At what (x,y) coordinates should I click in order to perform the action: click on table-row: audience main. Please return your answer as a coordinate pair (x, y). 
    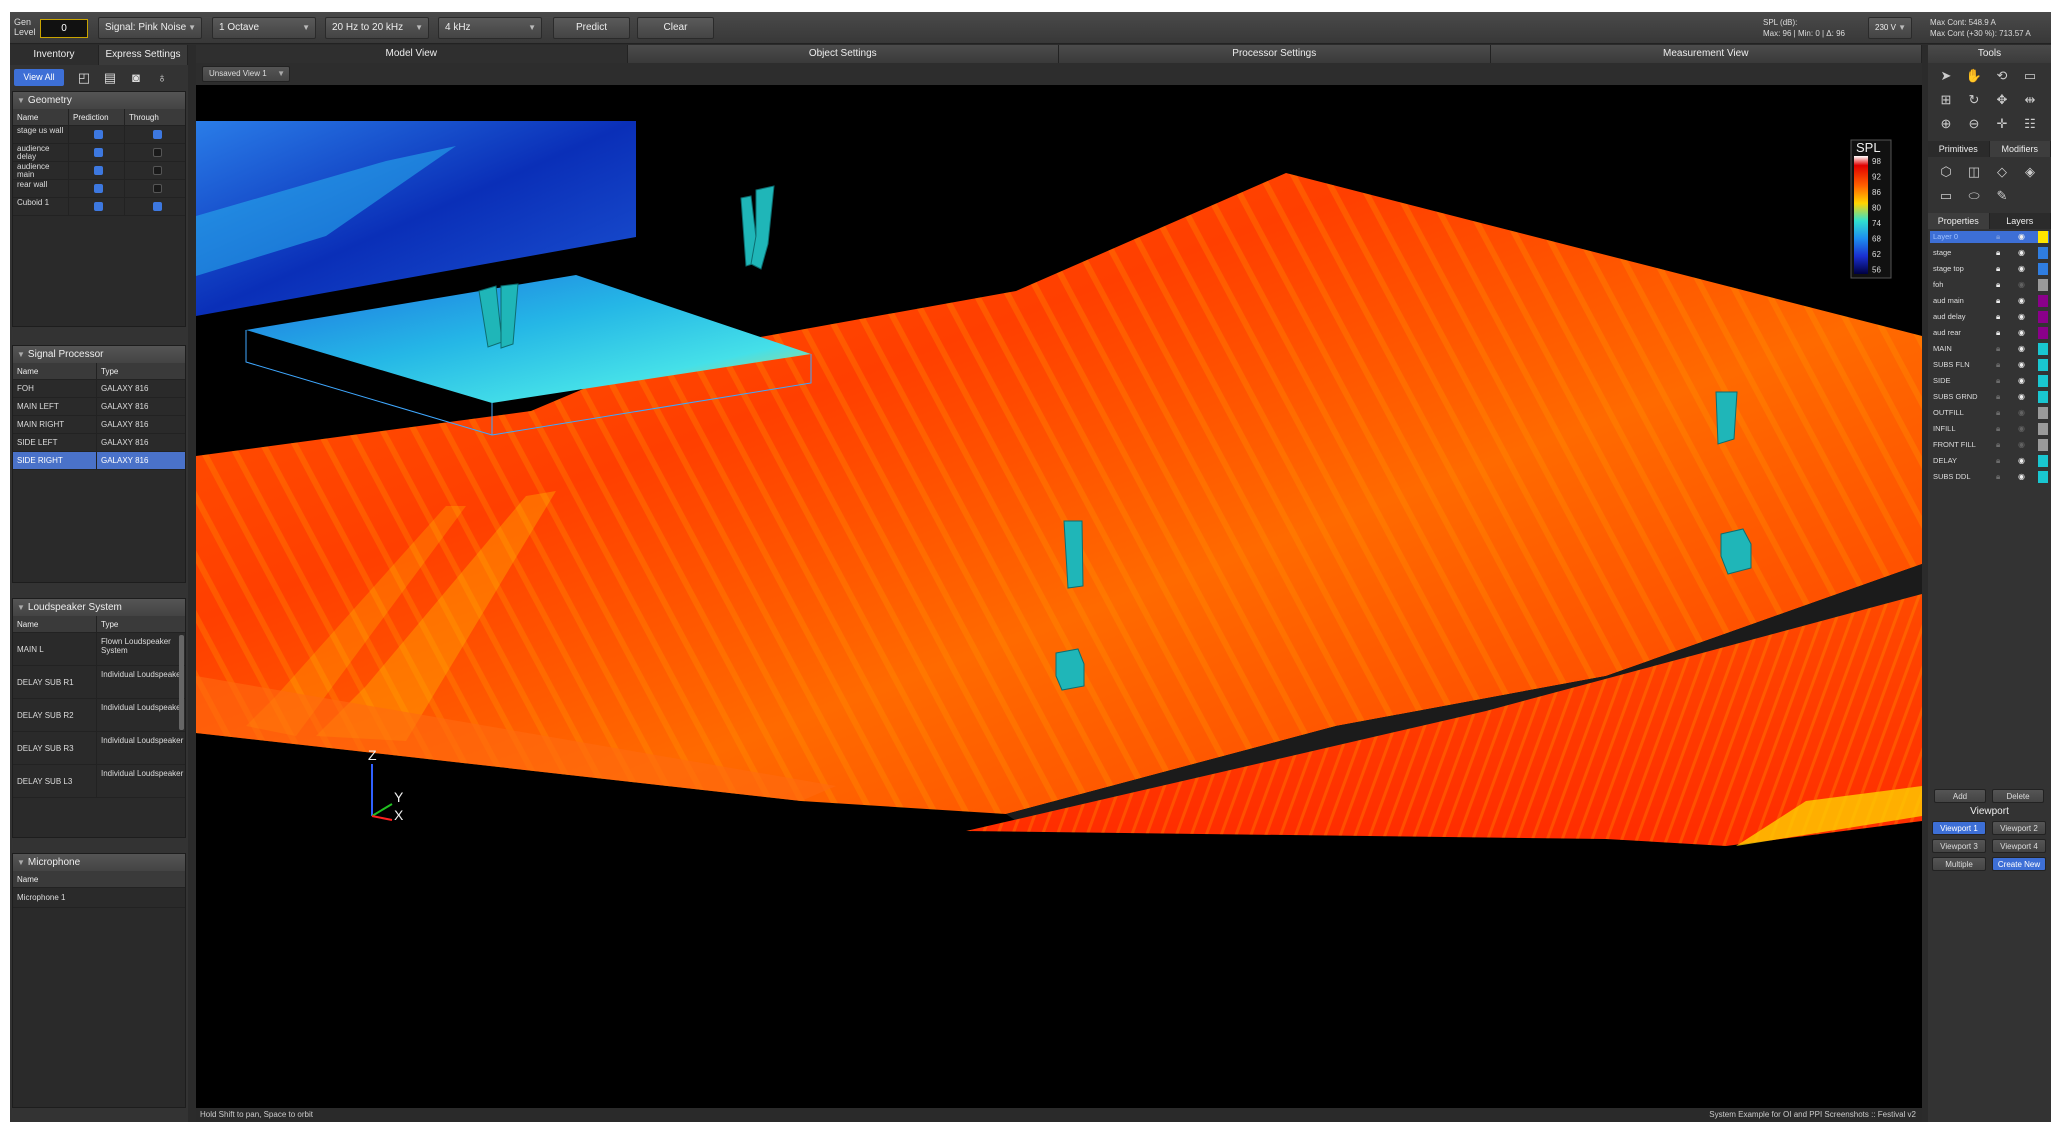
    Looking at the image, I should click on (99, 171).